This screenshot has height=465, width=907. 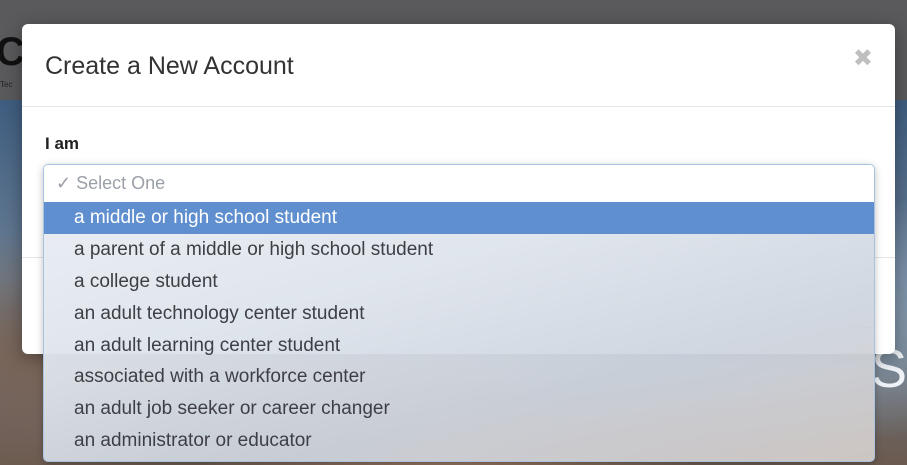 I want to click on site-tagline-fragment: Tec, so click(x=6, y=84).